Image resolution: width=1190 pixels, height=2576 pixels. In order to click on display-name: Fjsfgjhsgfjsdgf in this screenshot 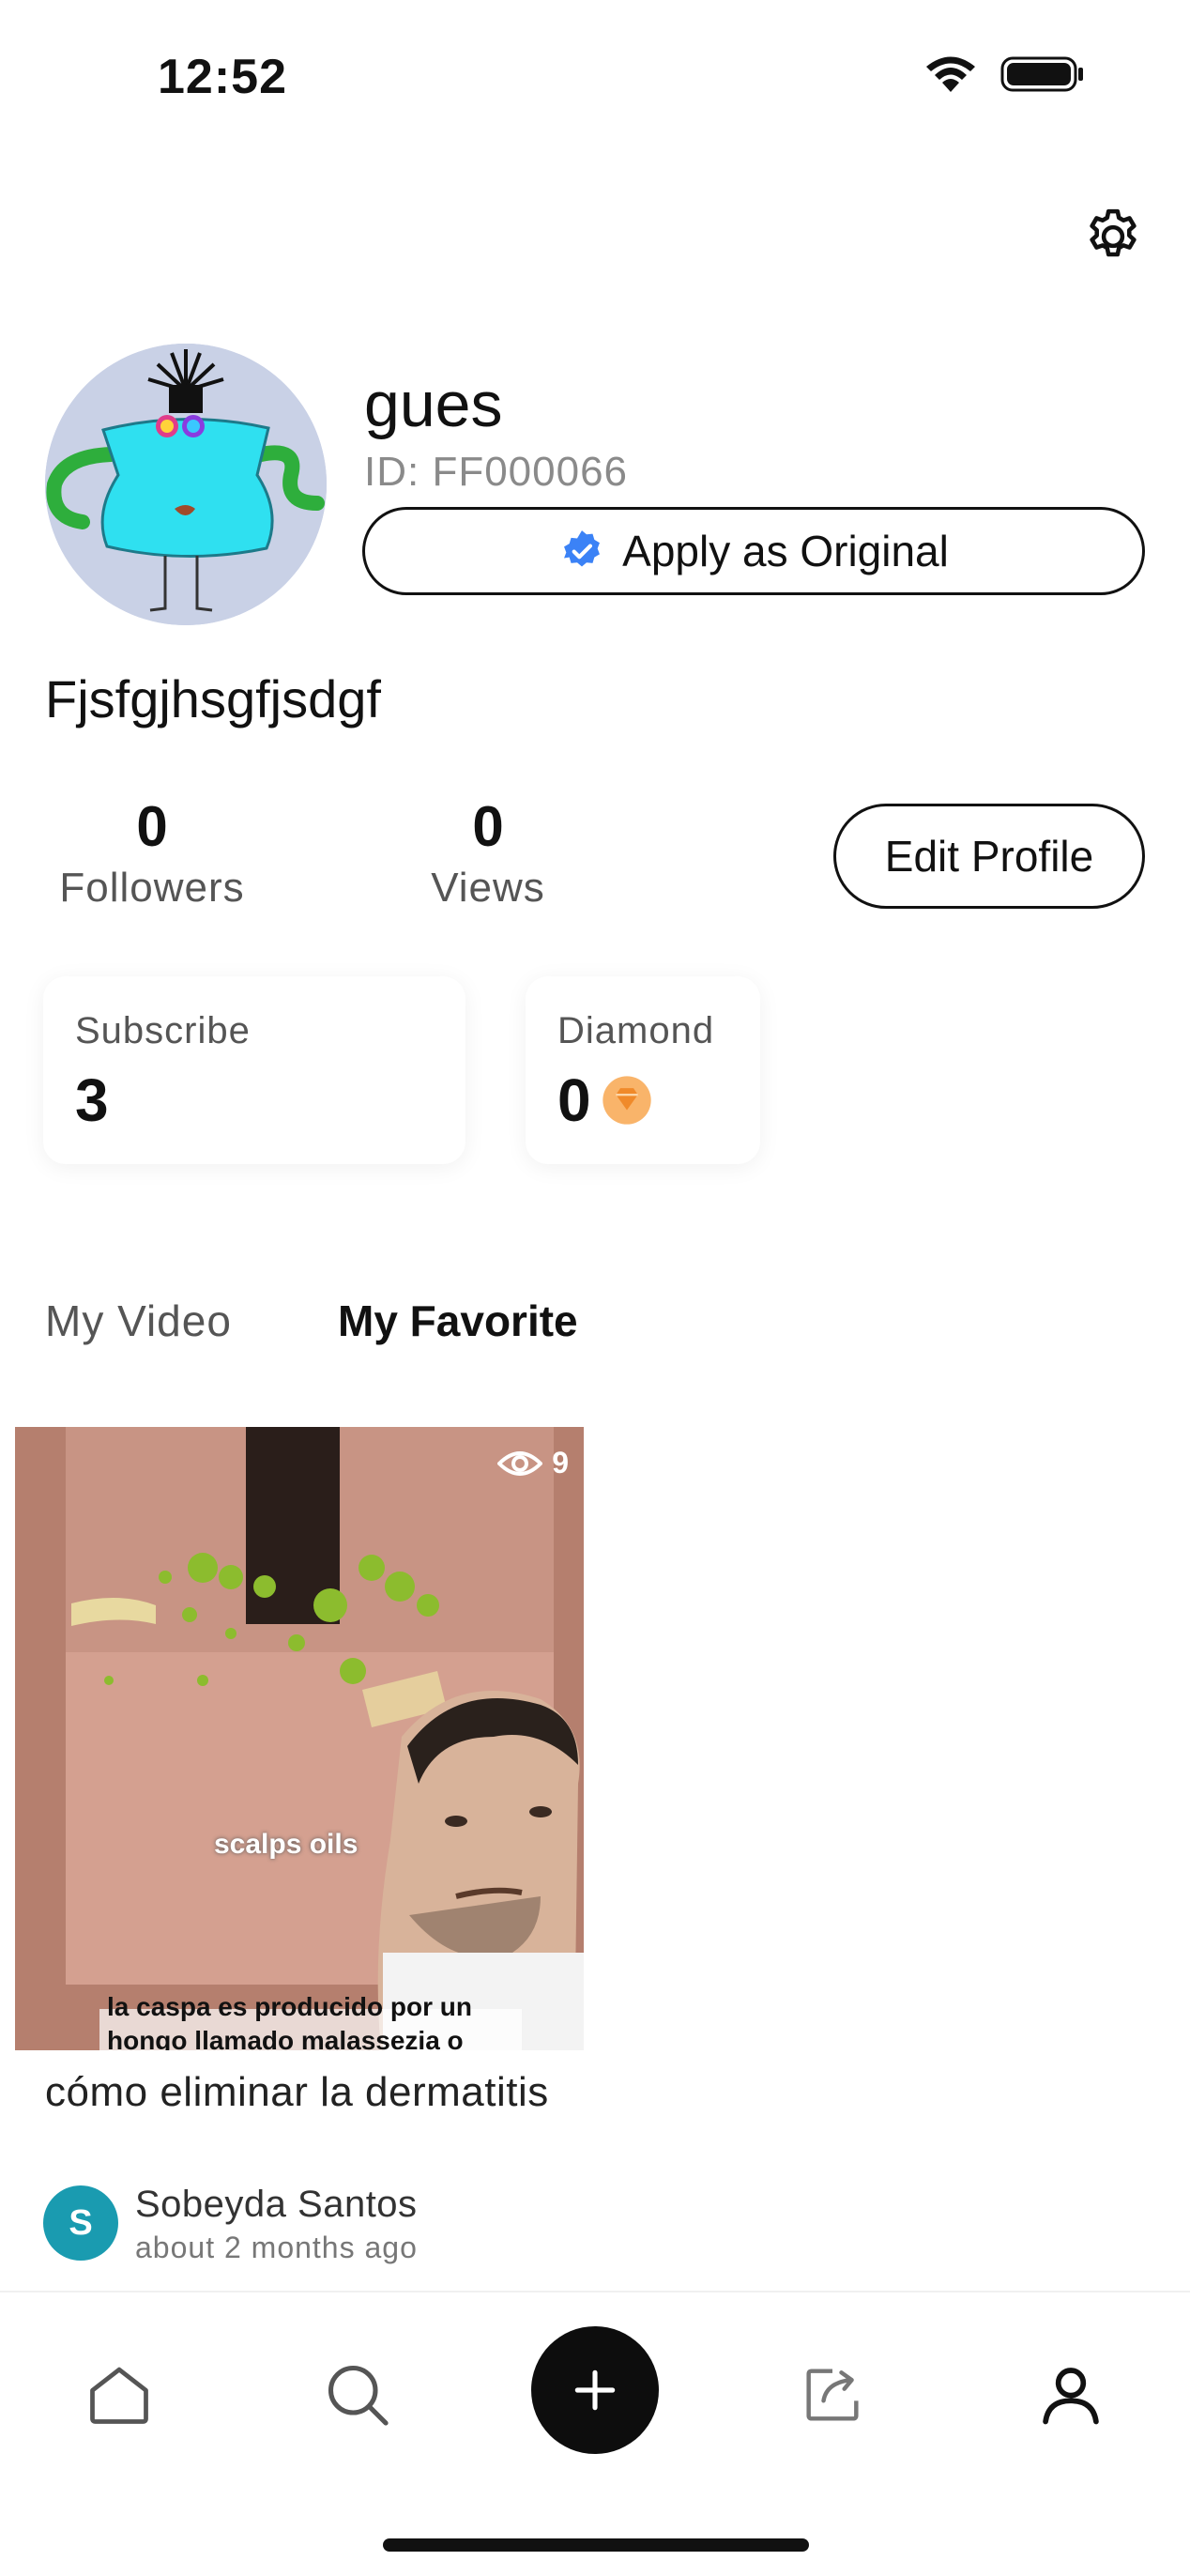, I will do `click(213, 699)`.